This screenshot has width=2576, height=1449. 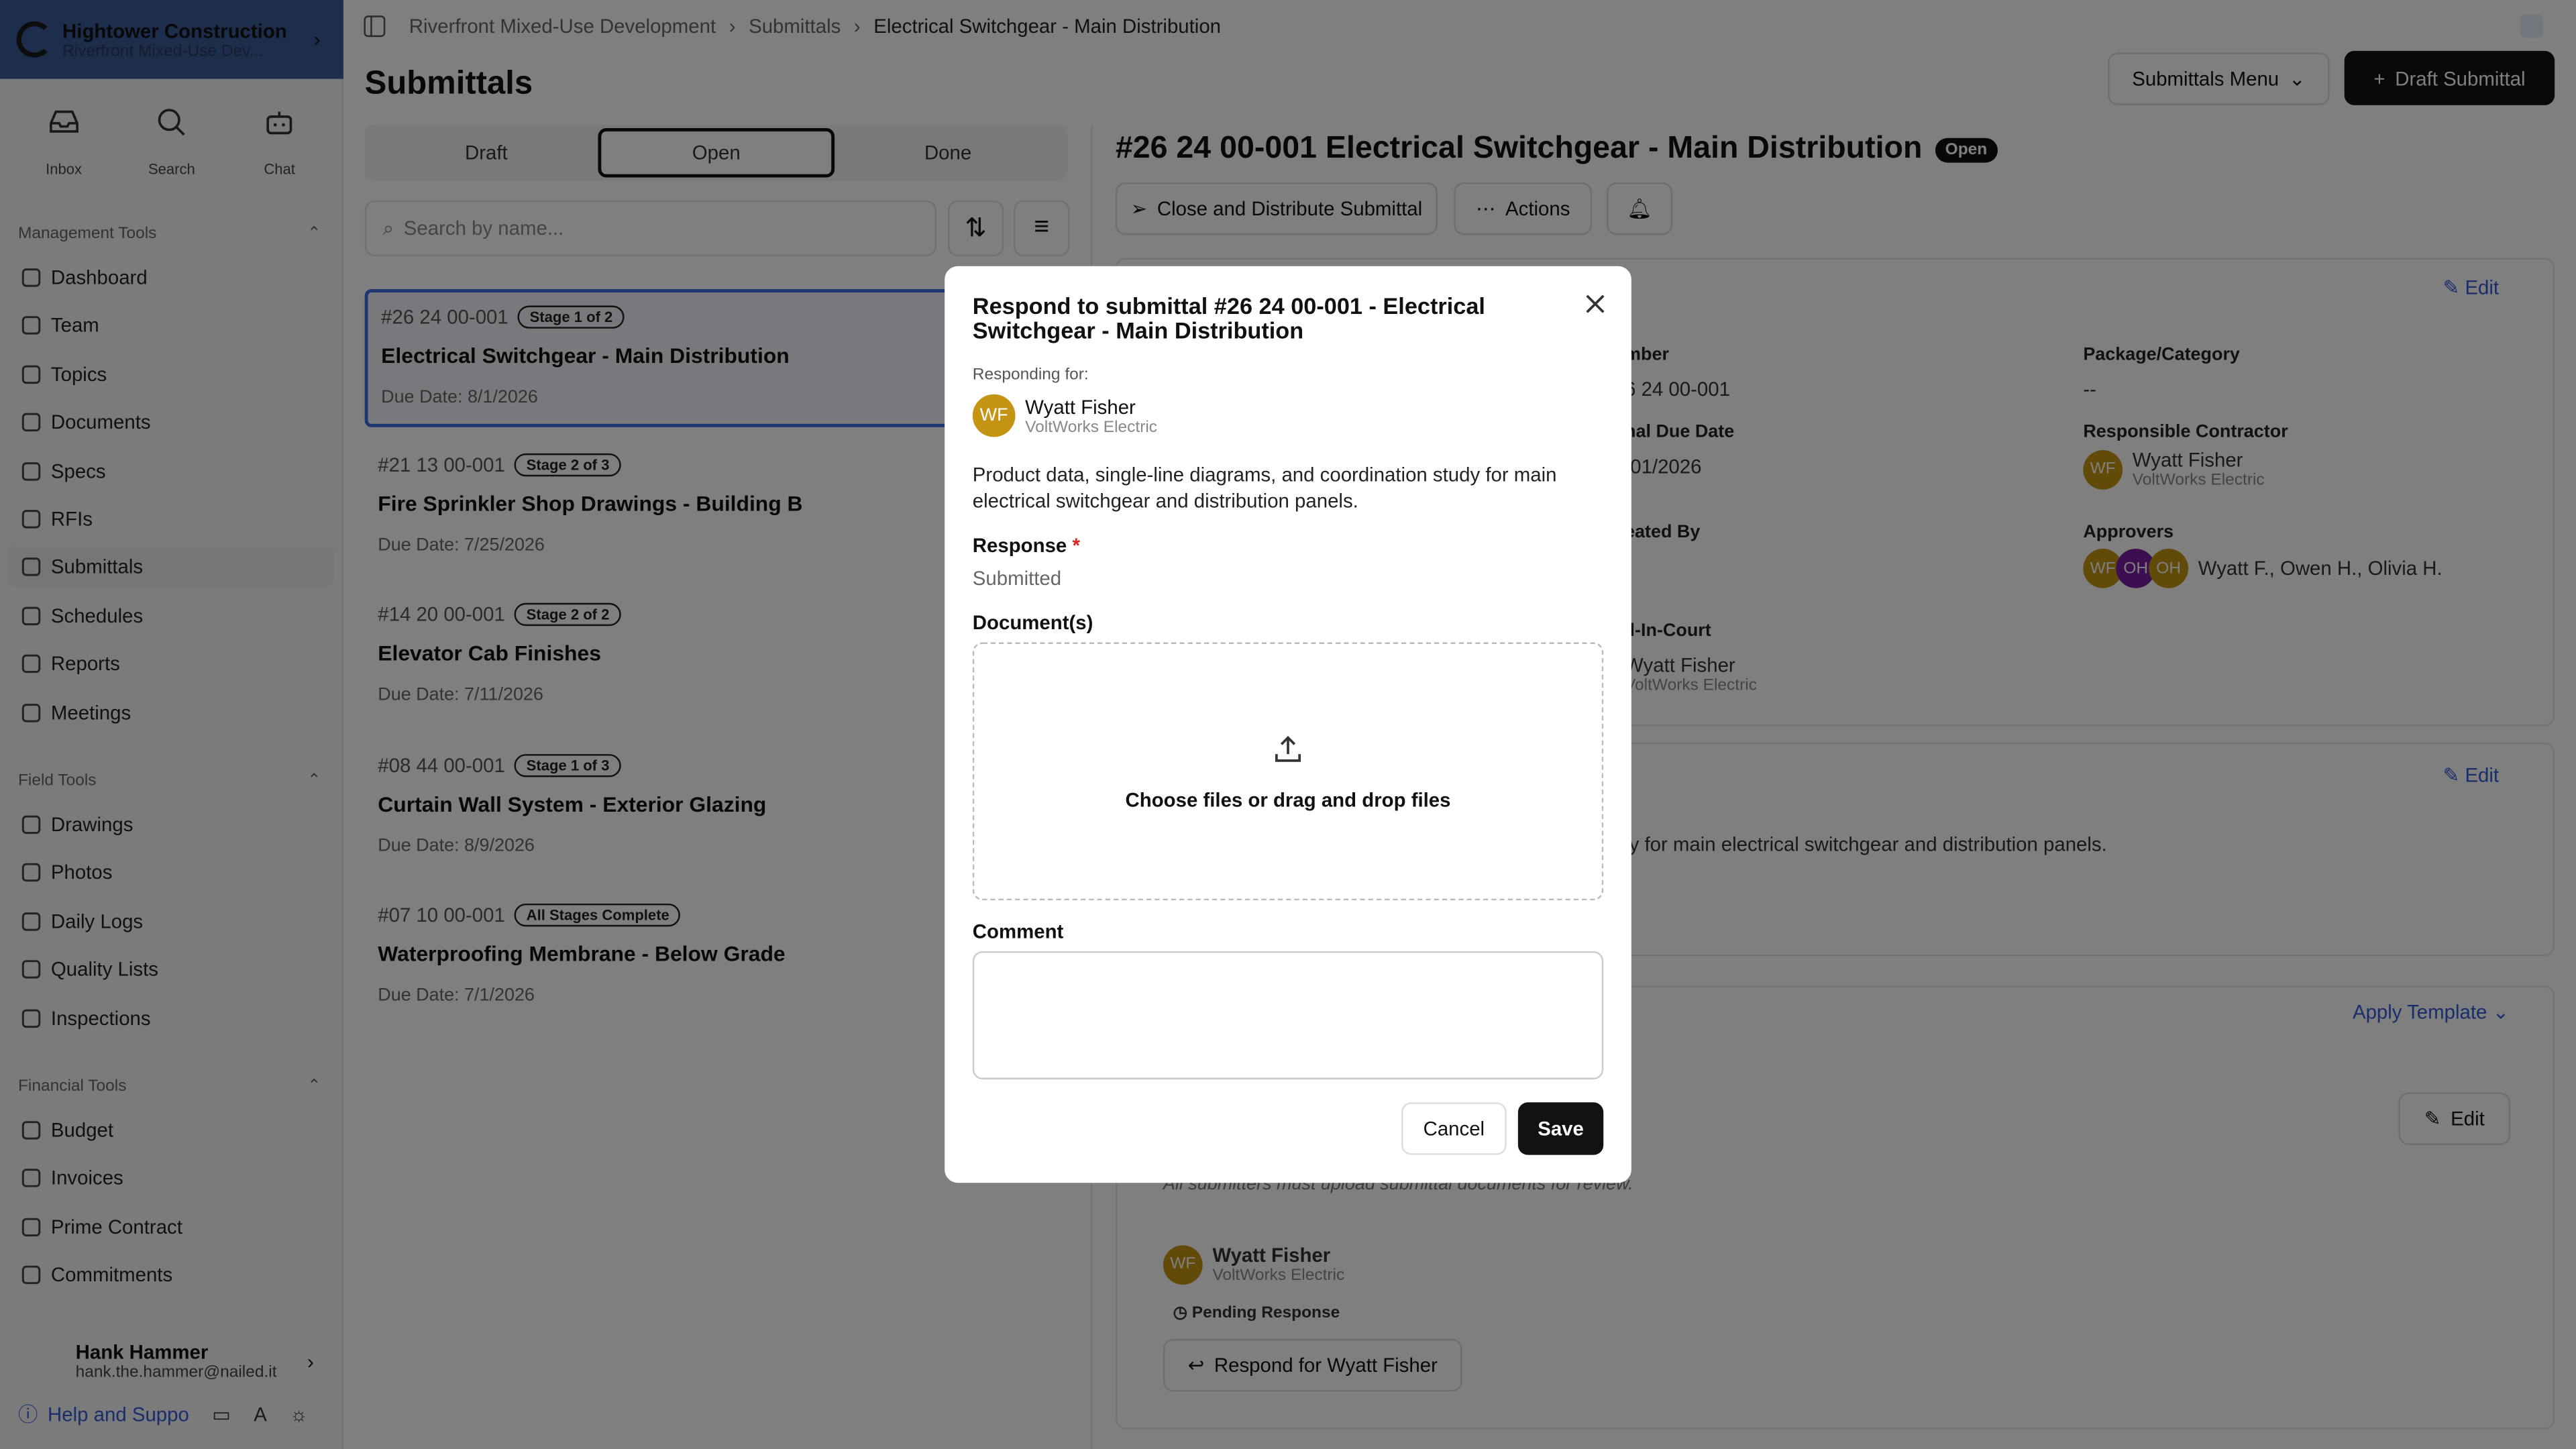 I want to click on documents-label: Document(s), so click(x=1032, y=623).